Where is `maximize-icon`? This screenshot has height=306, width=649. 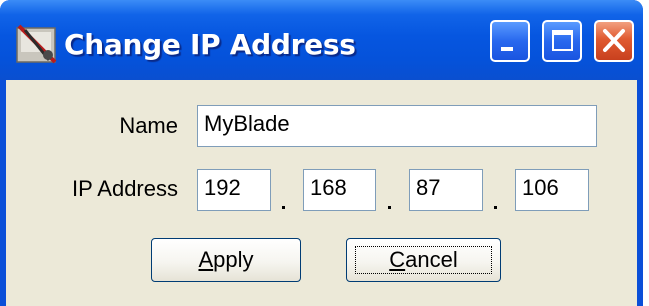
maximize-icon is located at coordinates (562, 40).